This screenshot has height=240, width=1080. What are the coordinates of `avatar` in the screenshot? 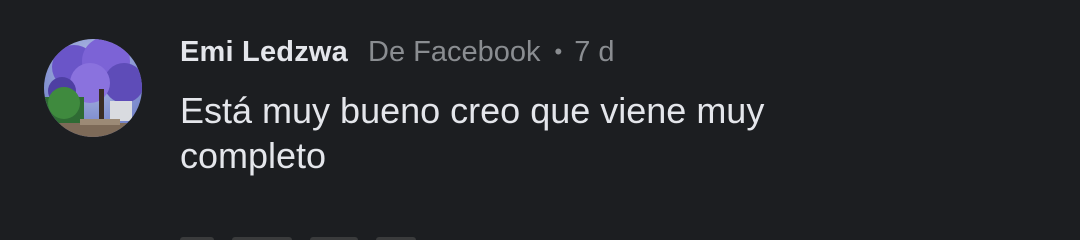 It's located at (93, 88).